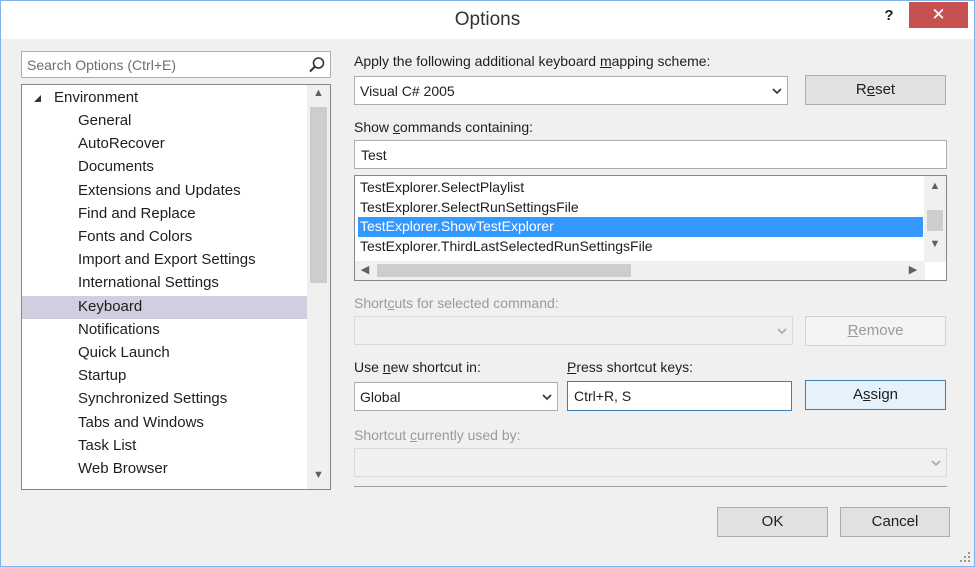 Image resolution: width=975 pixels, height=567 pixels. Describe the element at coordinates (875, 90) in the screenshot. I see `reset-button: Reset` at that location.